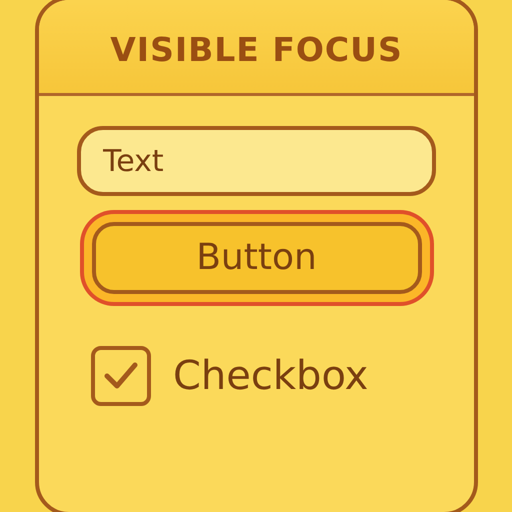 This screenshot has height=512, width=512. Describe the element at coordinates (270, 376) in the screenshot. I see `checkbox-label: Checkbox` at that location.